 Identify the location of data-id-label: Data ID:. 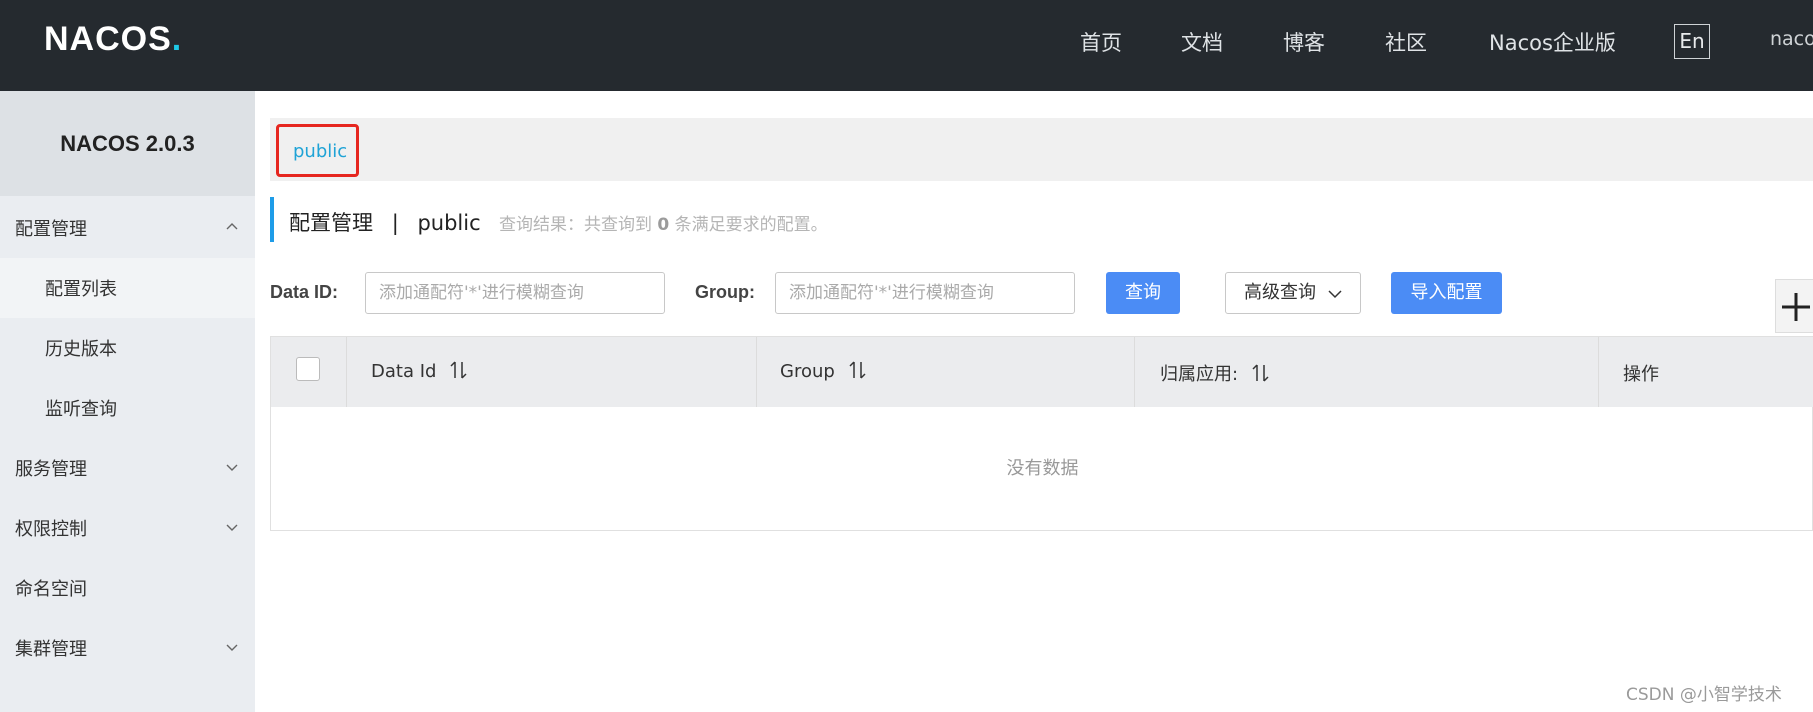
(304, 292).